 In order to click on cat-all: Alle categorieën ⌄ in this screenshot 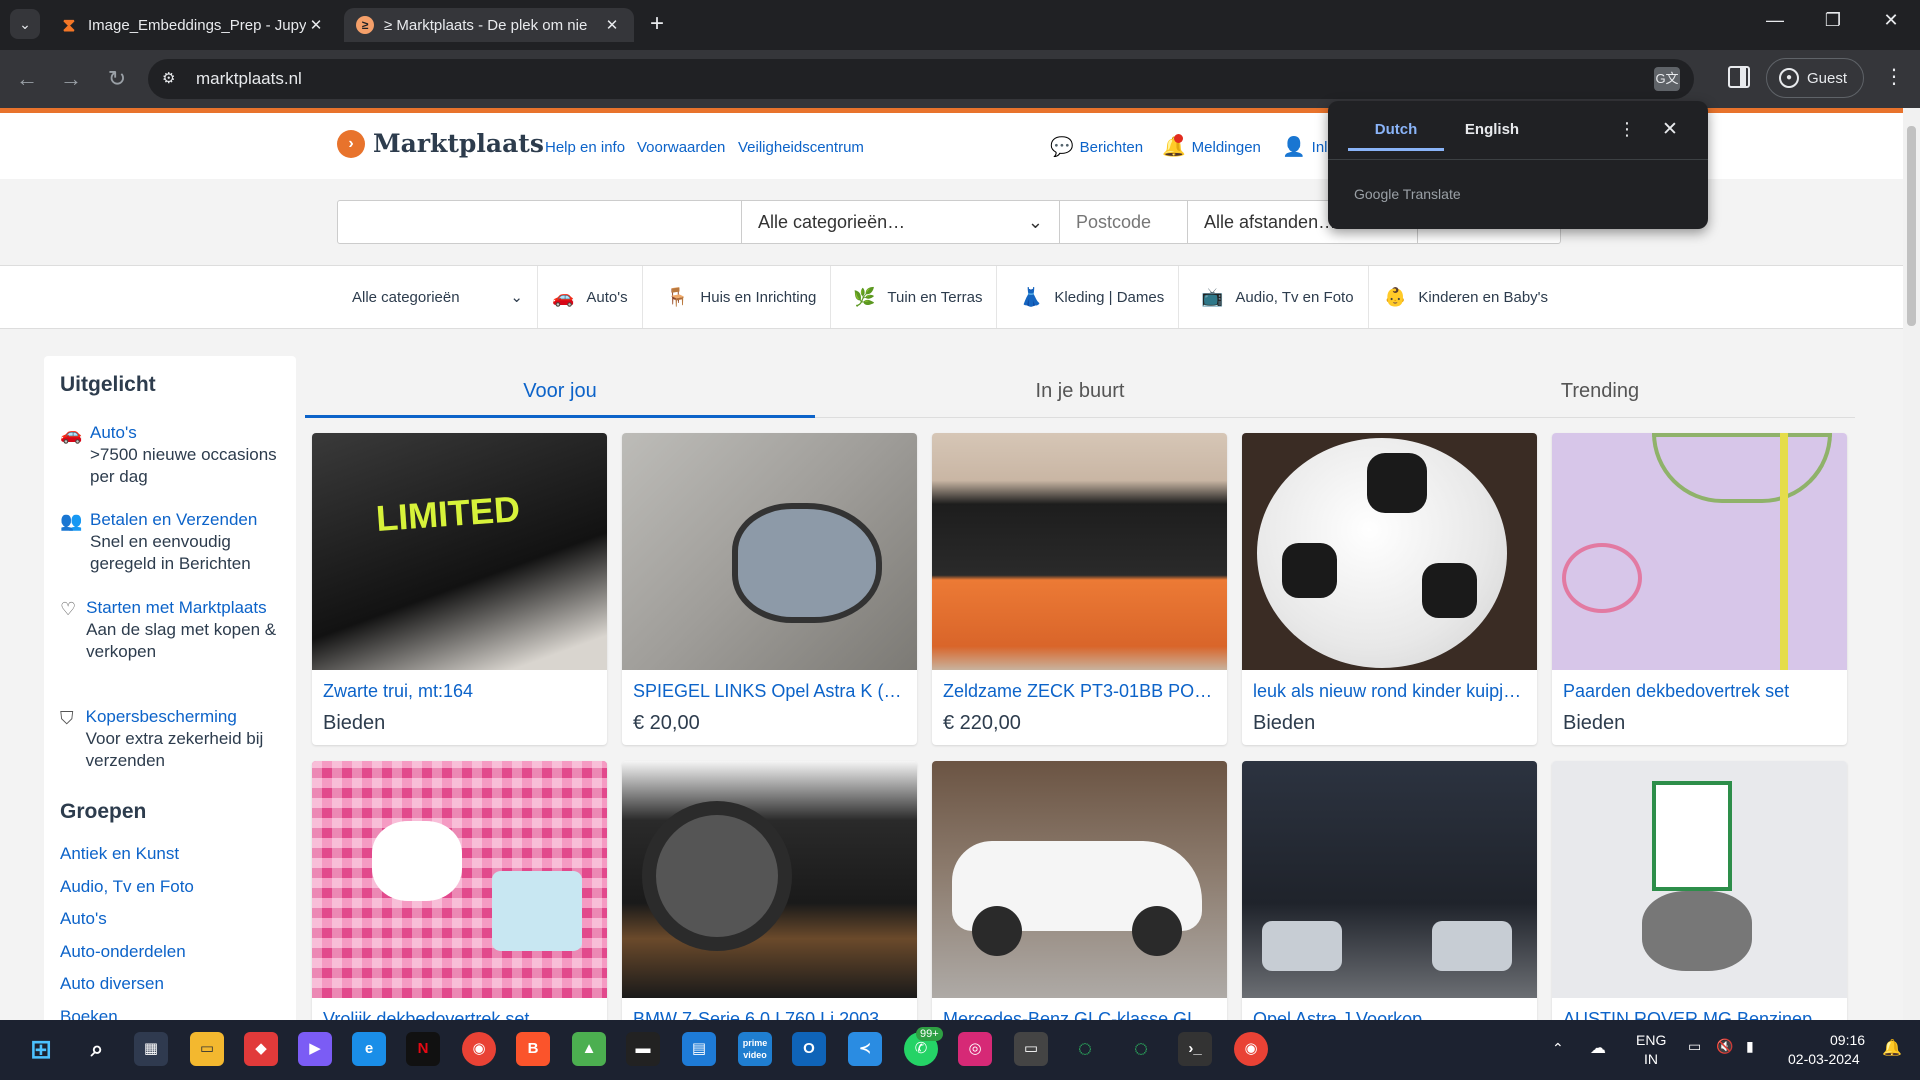, I will do `click(438, 297)`.